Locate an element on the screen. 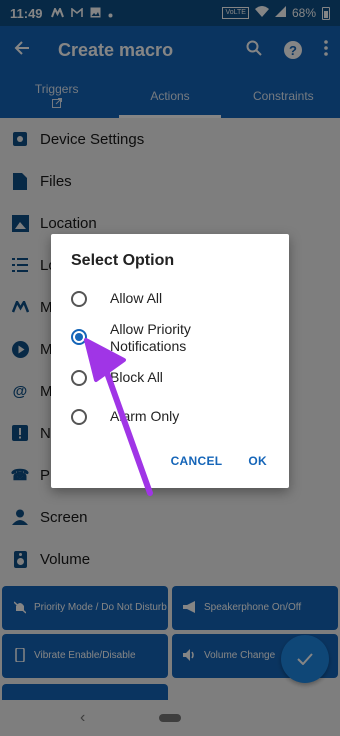 This screenshot has width=340, height=736. ok-button: OK is located at coordinates (257, 461).